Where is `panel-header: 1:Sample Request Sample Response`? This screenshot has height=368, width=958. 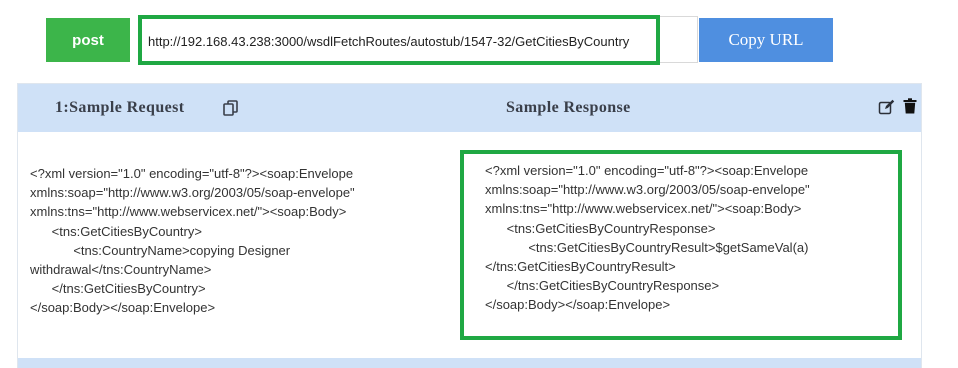
panel-header: 1:Sample Request Sample Response is located at coordinates (469, 108).